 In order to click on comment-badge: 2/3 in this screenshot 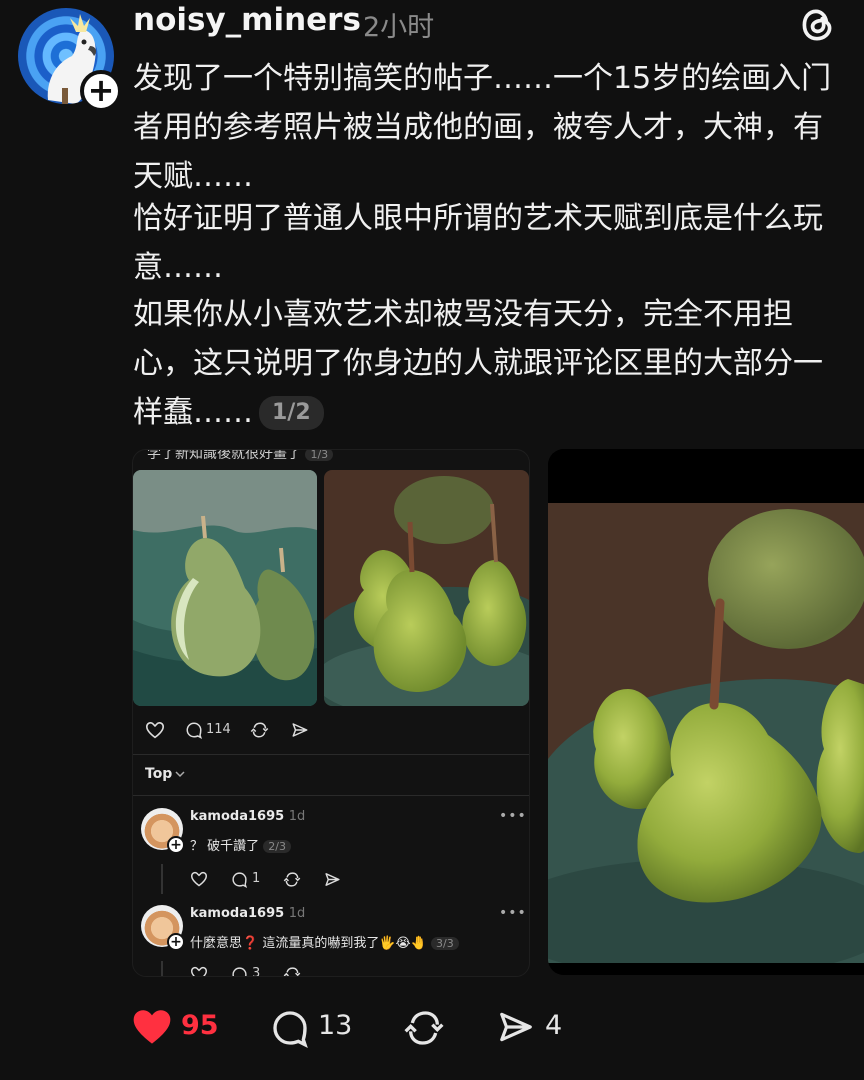, I will do `click(277, 846)`.